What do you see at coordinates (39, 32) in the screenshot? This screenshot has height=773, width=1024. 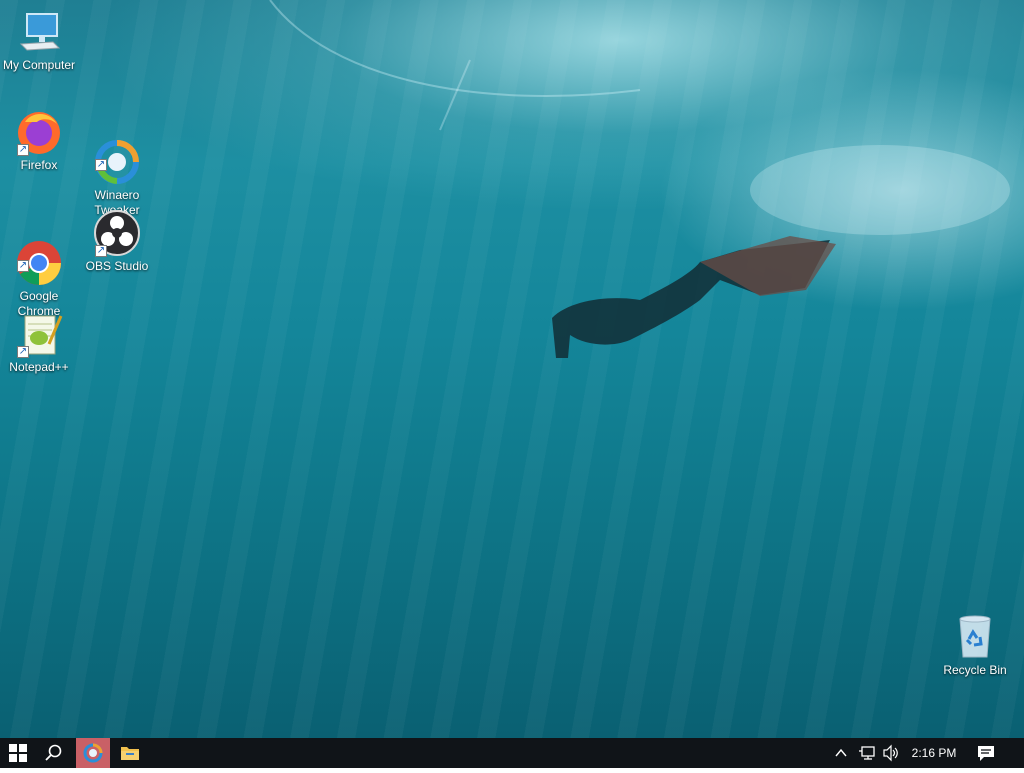 I see `computer-icon` at bounding box center [39, 32].